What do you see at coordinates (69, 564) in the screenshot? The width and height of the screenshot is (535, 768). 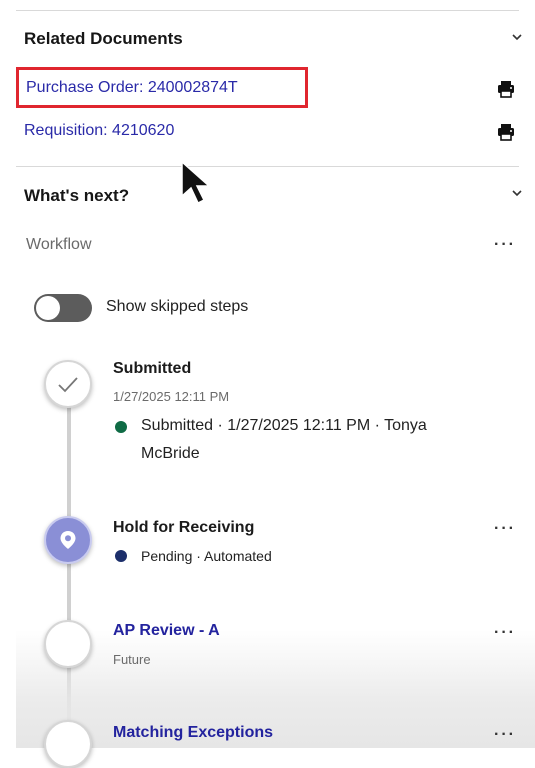 I see `timeline-line` at bounding box center [69, 564].